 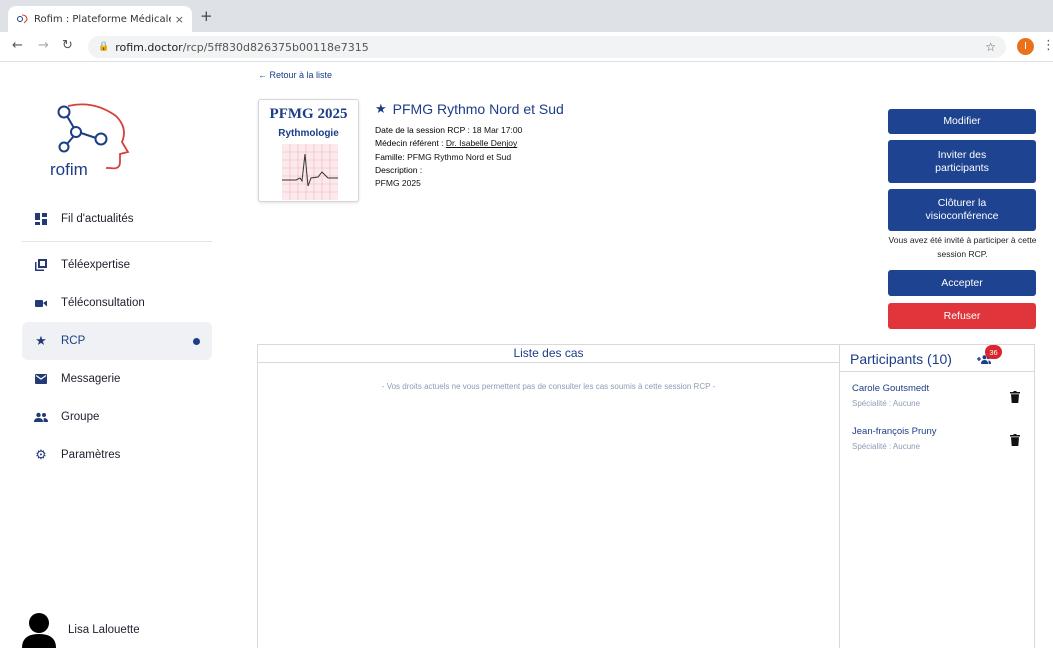 I want to click on family-label: Famille:, so click(x=390, y=156).